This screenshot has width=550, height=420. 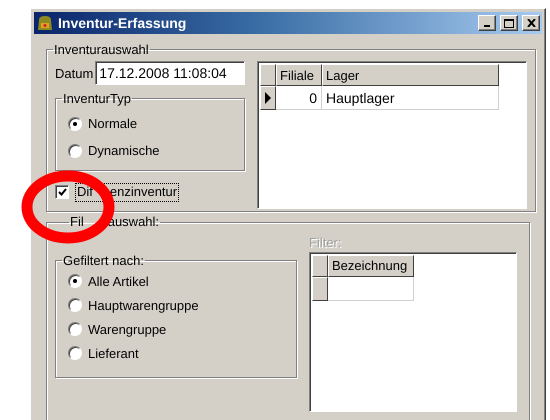 I want to click on maximize-icon, so click(x=509, y=23).